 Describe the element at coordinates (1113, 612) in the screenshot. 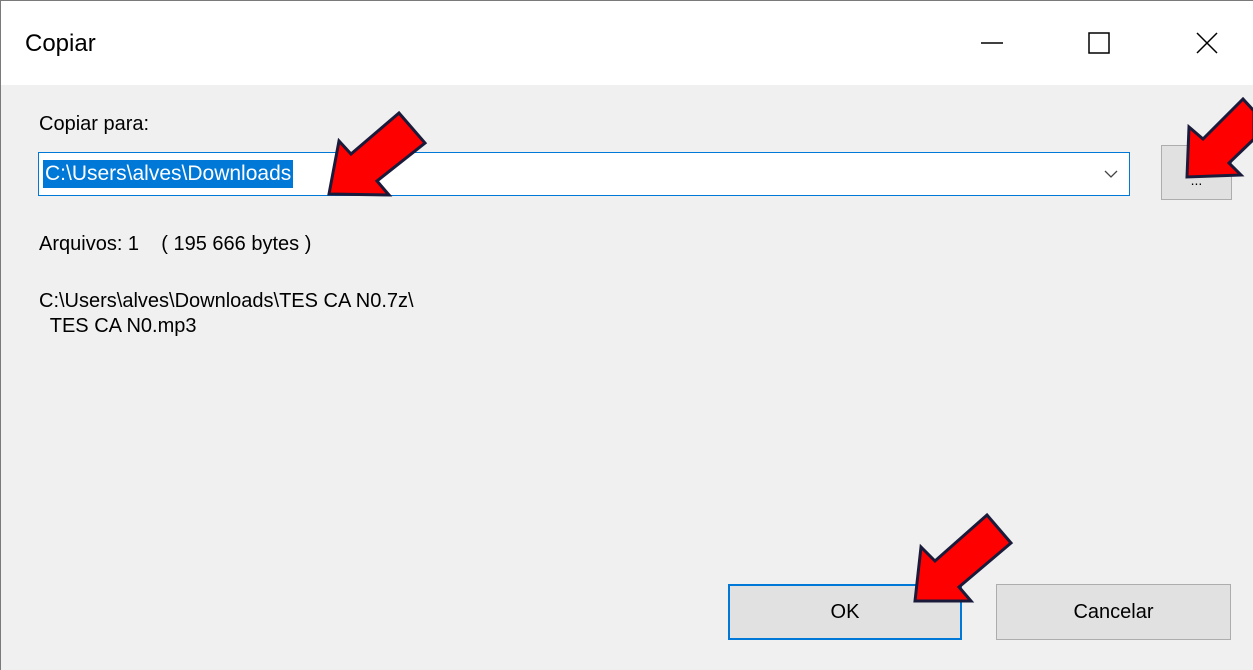

I see `cancel-button: Cancelar` at that location.